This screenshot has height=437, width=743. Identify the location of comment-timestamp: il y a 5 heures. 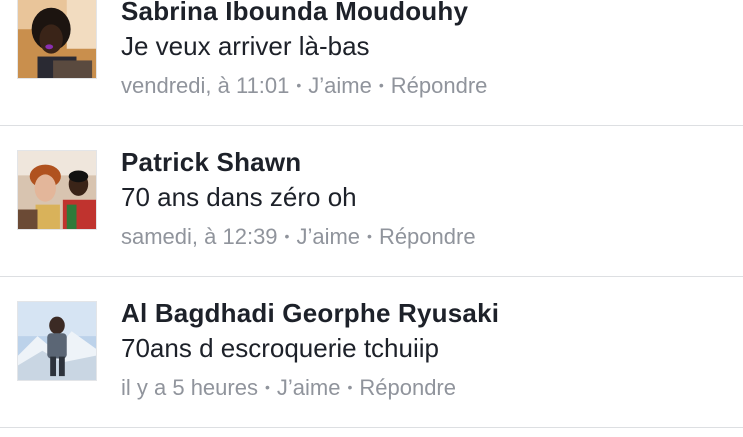
(189, 387).